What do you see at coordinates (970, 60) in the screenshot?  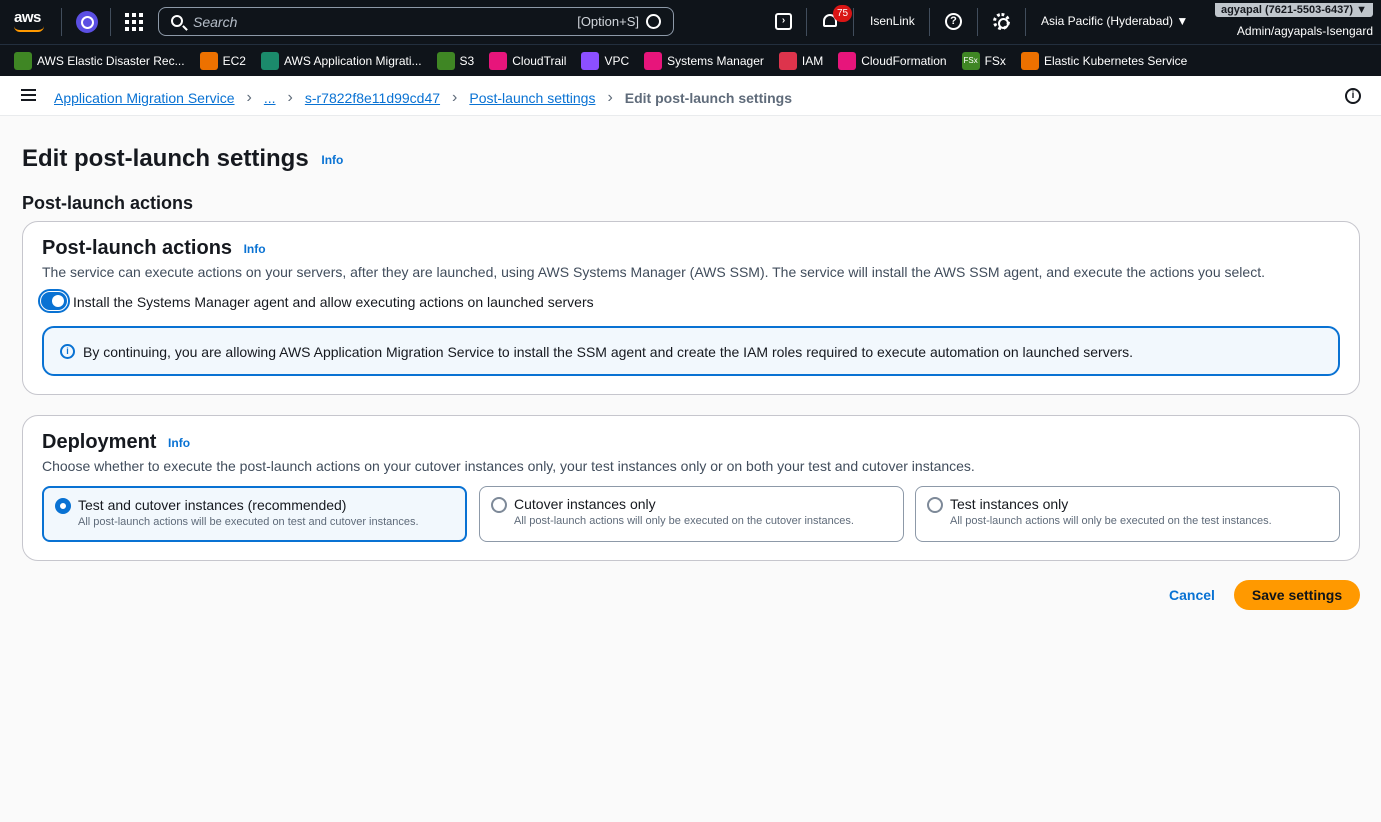 I see `fsx-icon: FSx` at bounding box center [970, 60].